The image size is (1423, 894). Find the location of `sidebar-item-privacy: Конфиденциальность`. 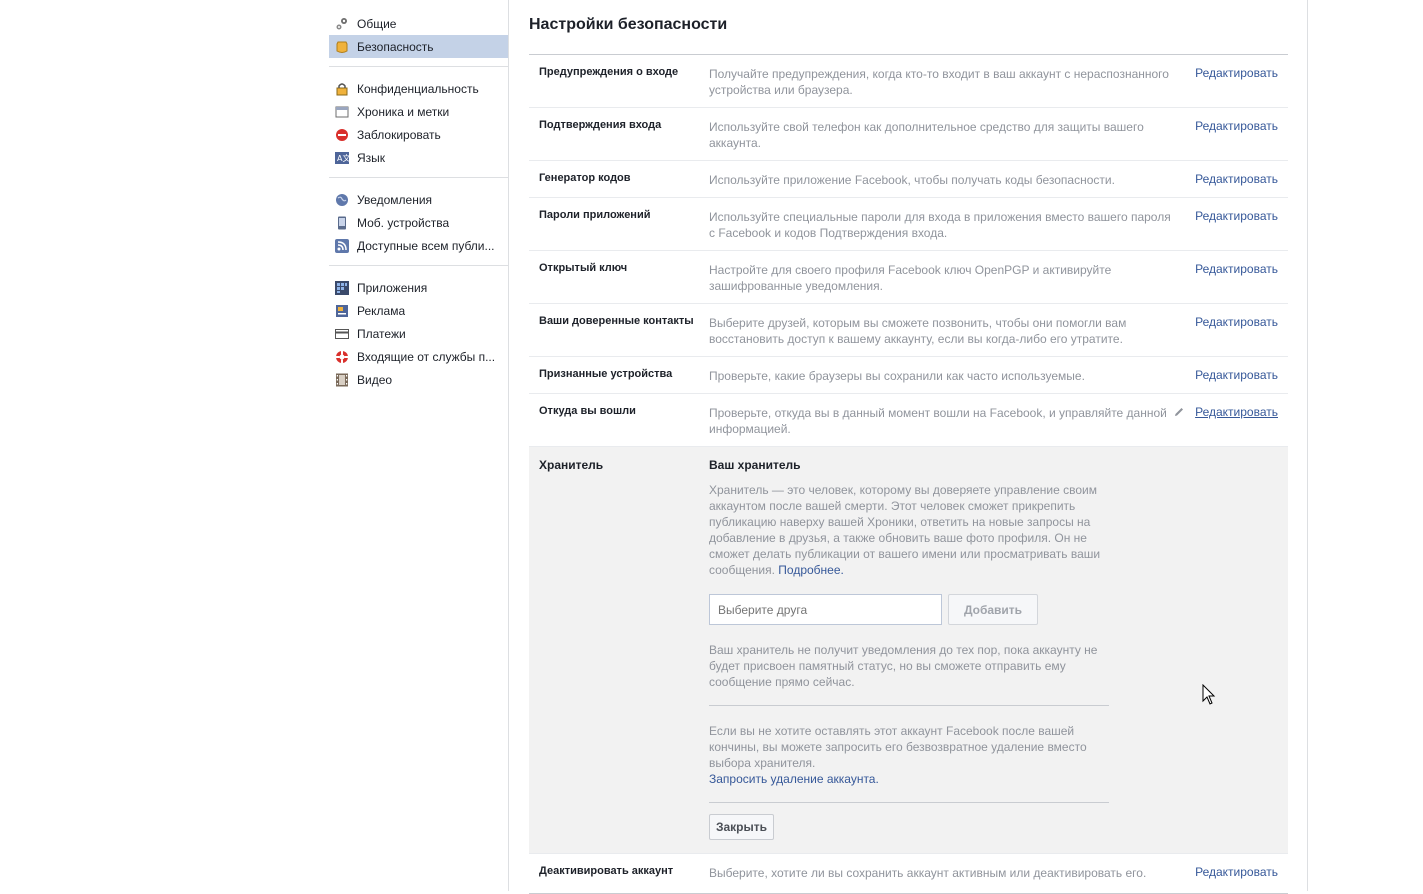

sidebar-item-privacy: Конфиденциальность is located at coordinates (418, 88).